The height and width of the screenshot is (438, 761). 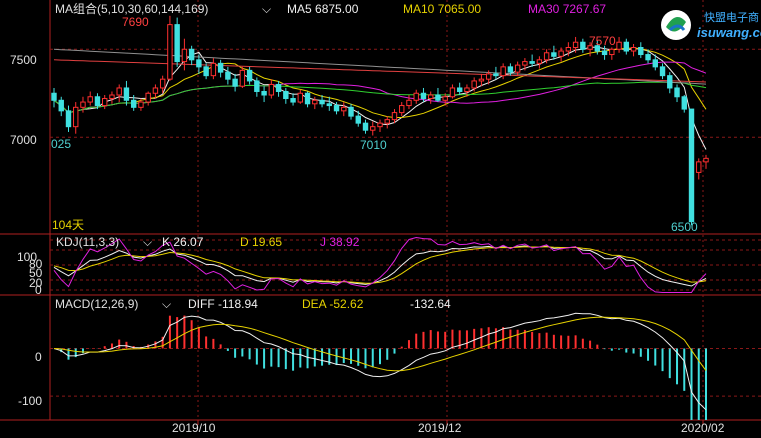 What do you see at coordinates (166, 304) in the screenshot?
I see `macd-dropdown-icon: ⌵` at bounding box center [166, 304].